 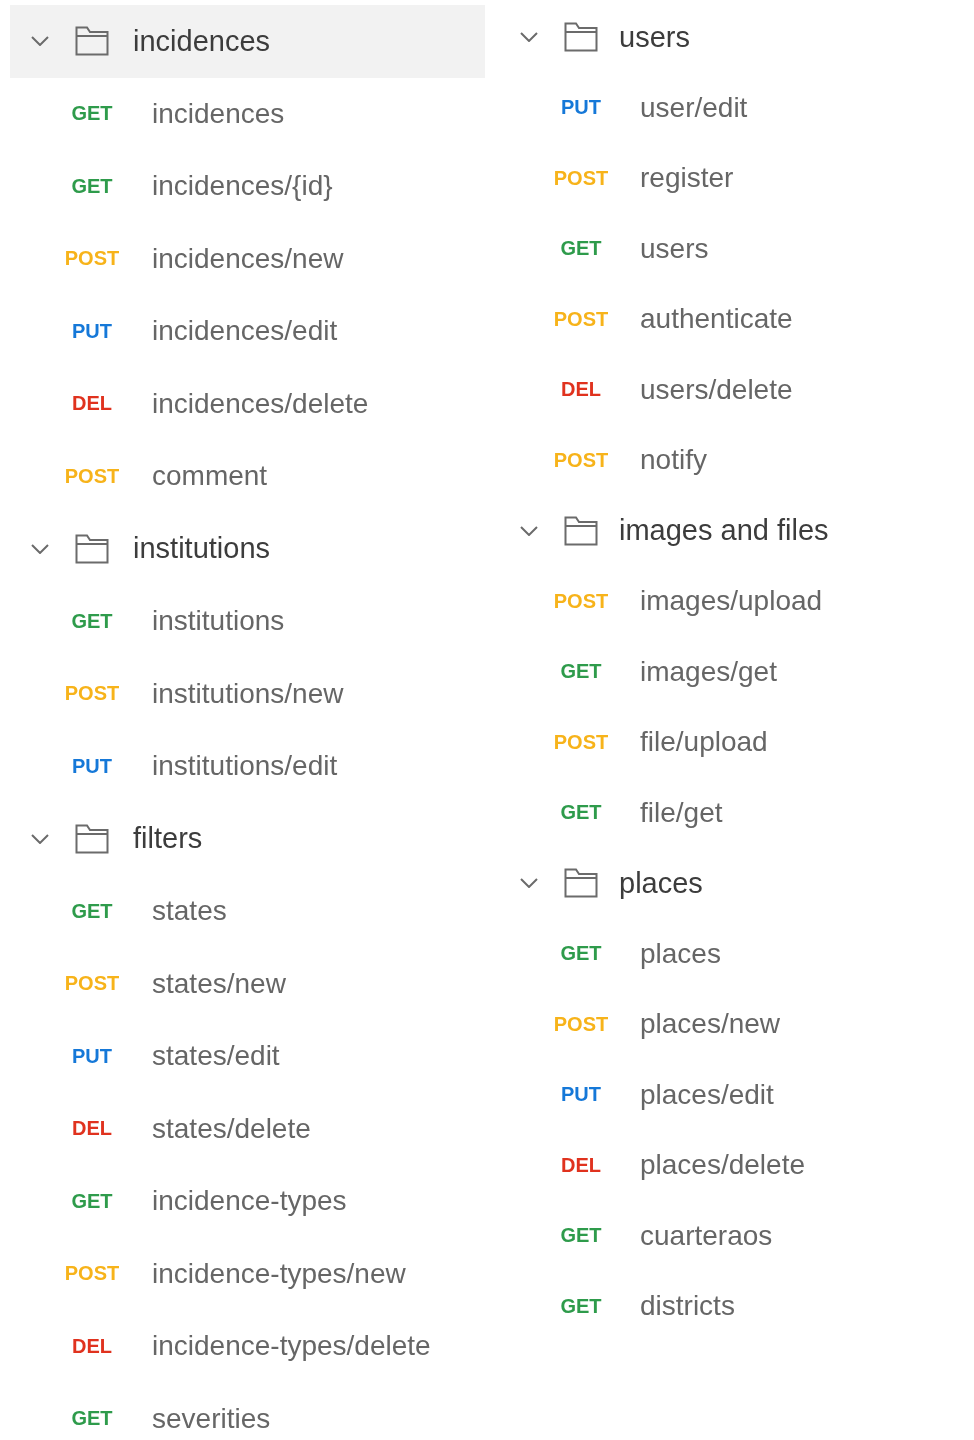 I want to click on request-row: PUT incidences/edit, so click(x=254, y=331).